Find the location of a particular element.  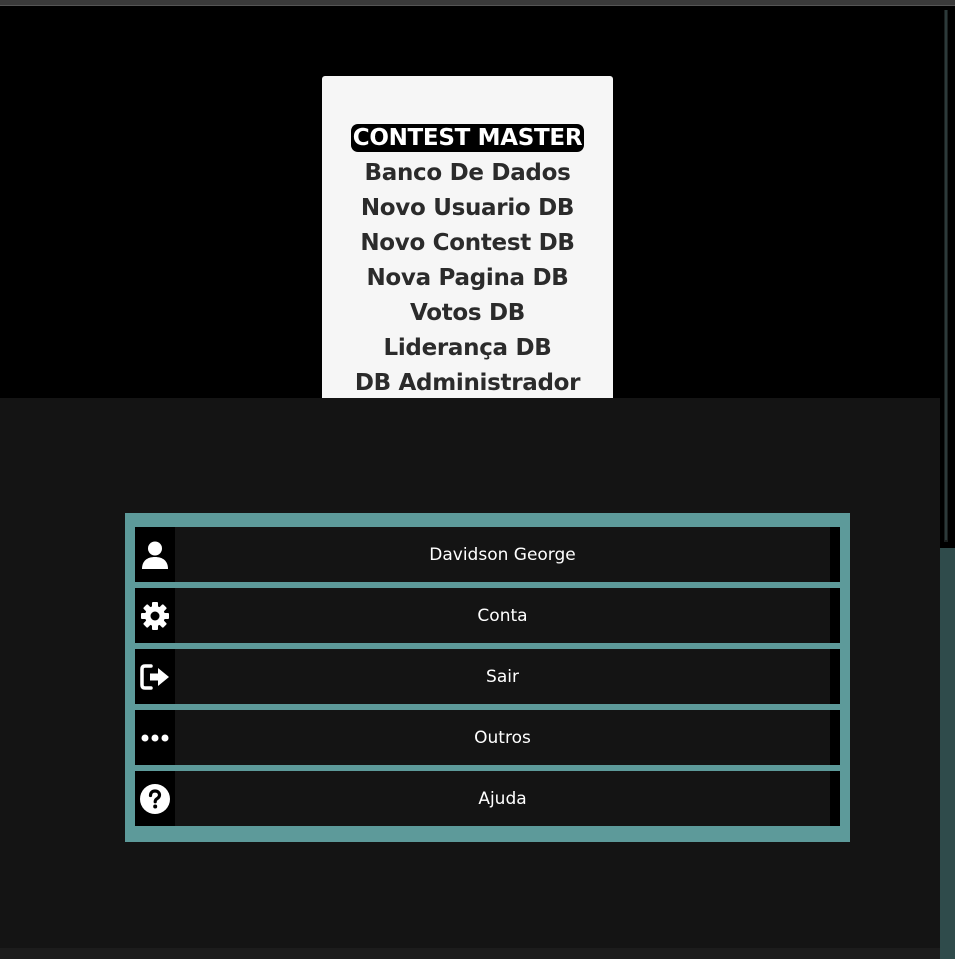

user-icon is located at coordinates (155, 554).